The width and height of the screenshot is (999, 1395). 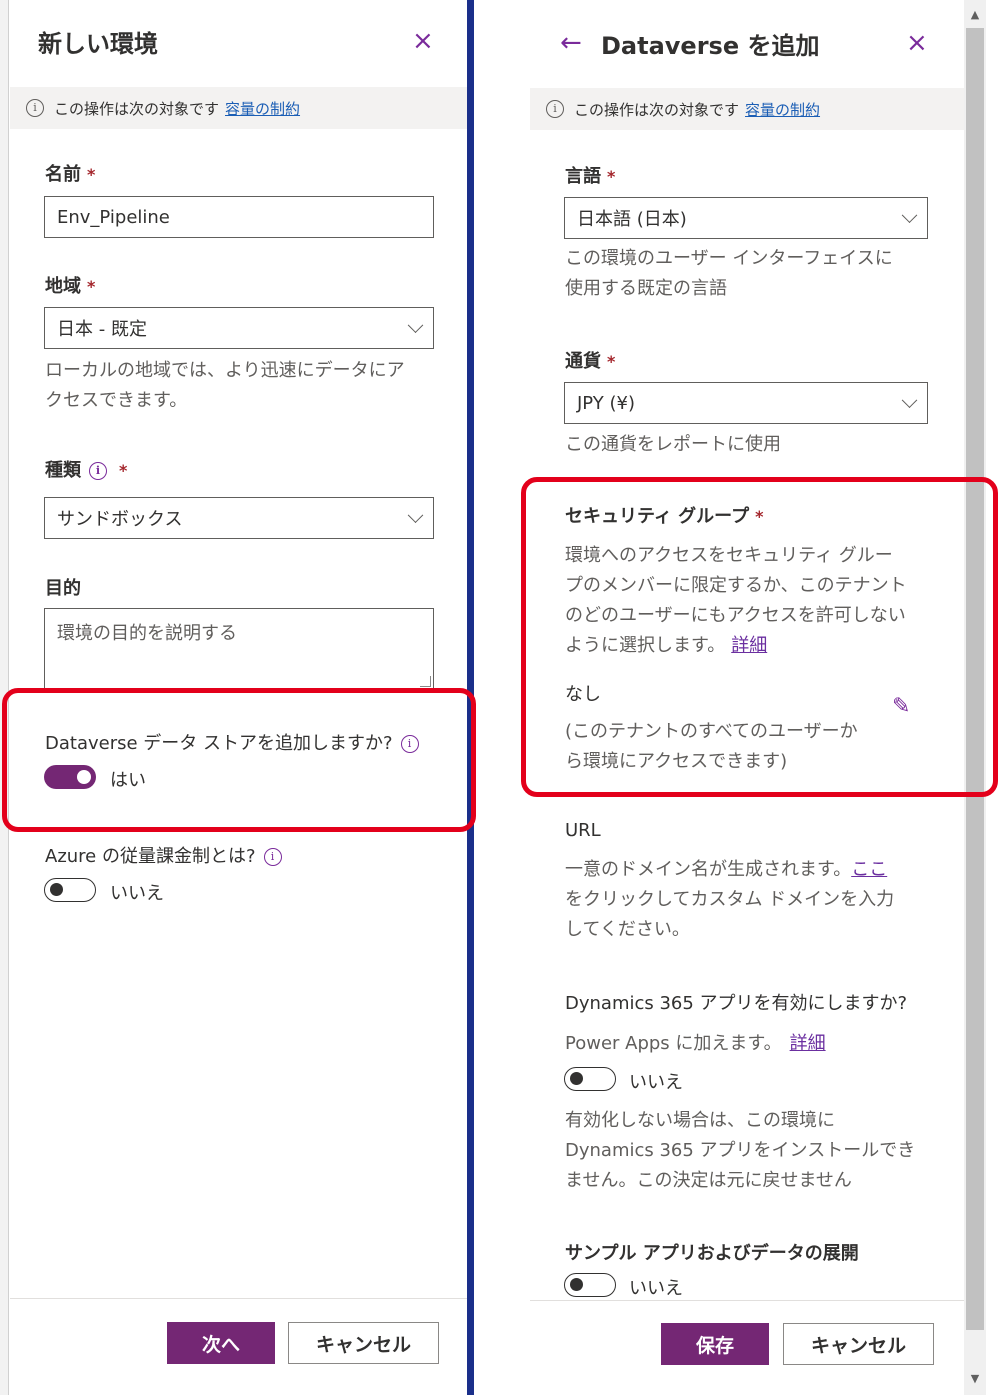 I want to click on sample-apps-toggle, so click(x=590, y=1285).